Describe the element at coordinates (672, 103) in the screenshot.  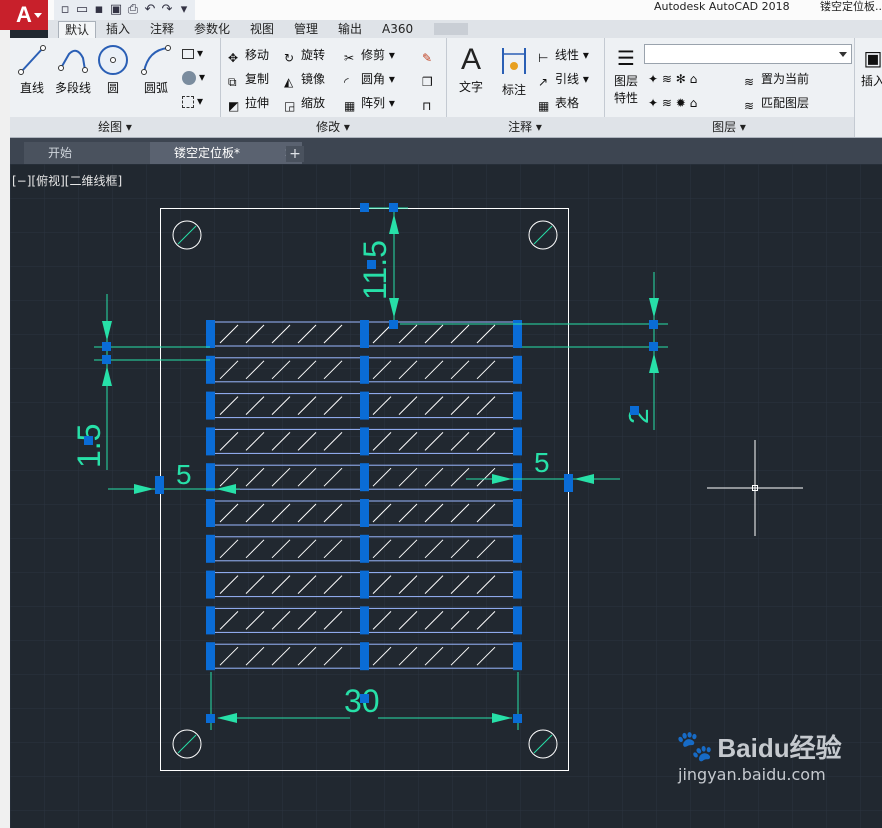
I see `layer-tools-row-2: ✦ ≋ ✹ ⌂` at that location.